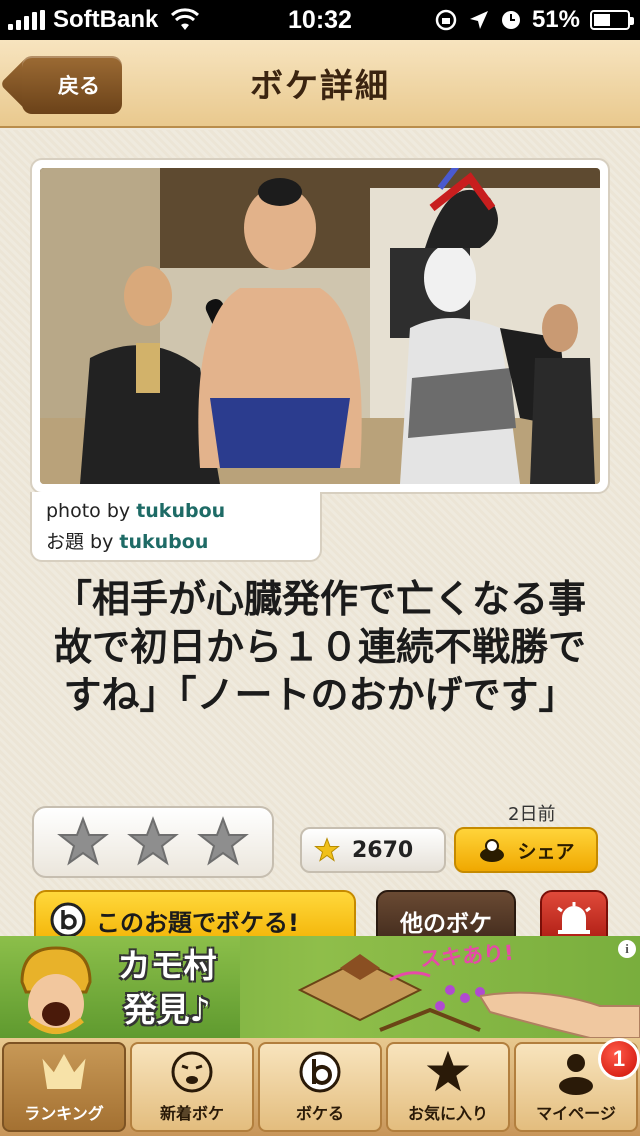 The width and height of the screenshot is (640, 1136). Describe the element at coordinates (446, 924) in the screenshot. I see `other-boke-label: 他のボケ` at that location.